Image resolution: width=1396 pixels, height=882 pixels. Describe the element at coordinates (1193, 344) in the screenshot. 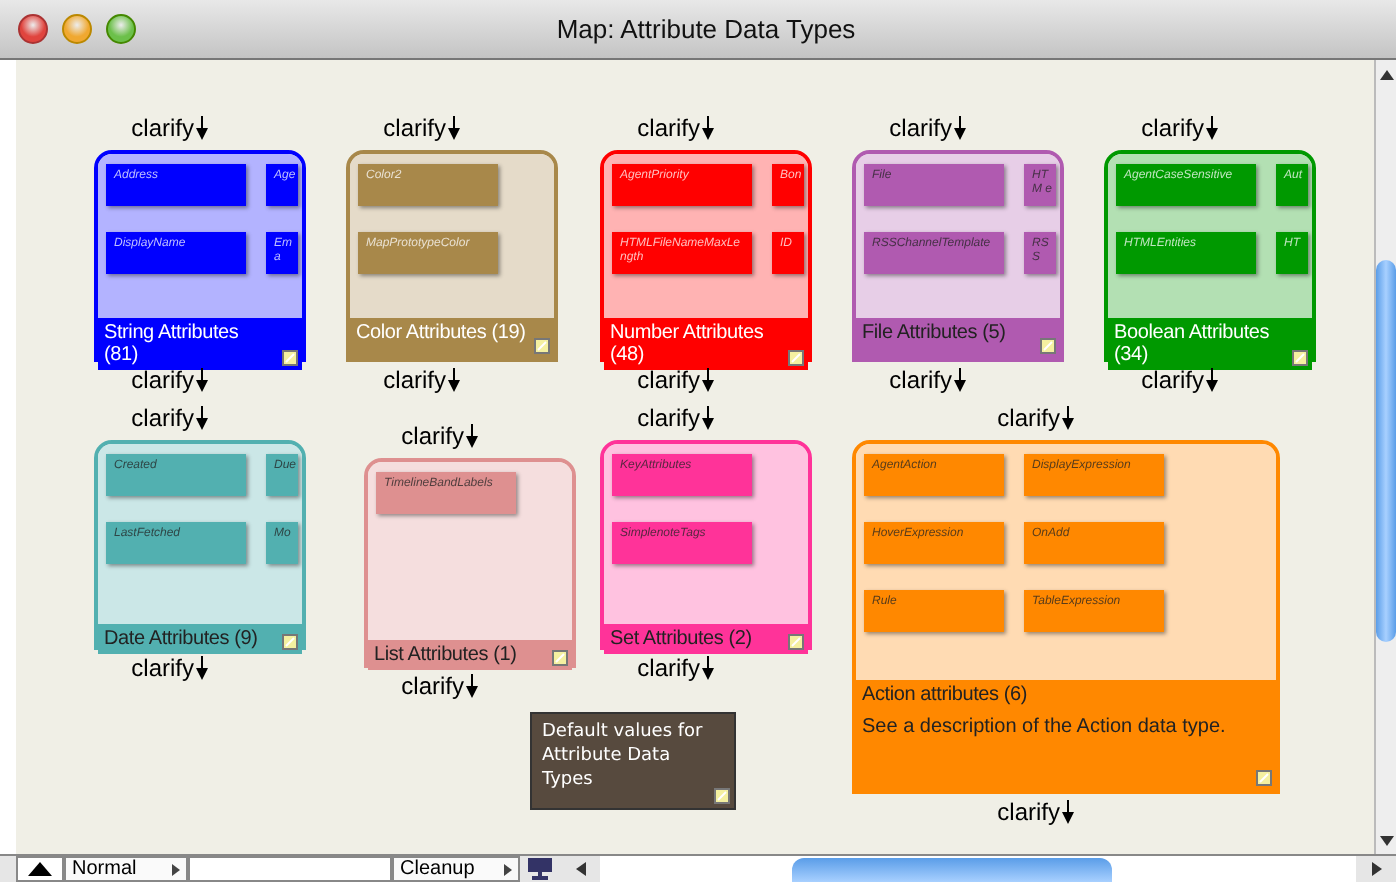

I see `container-title: Boolean Attributes (34)` at that location.